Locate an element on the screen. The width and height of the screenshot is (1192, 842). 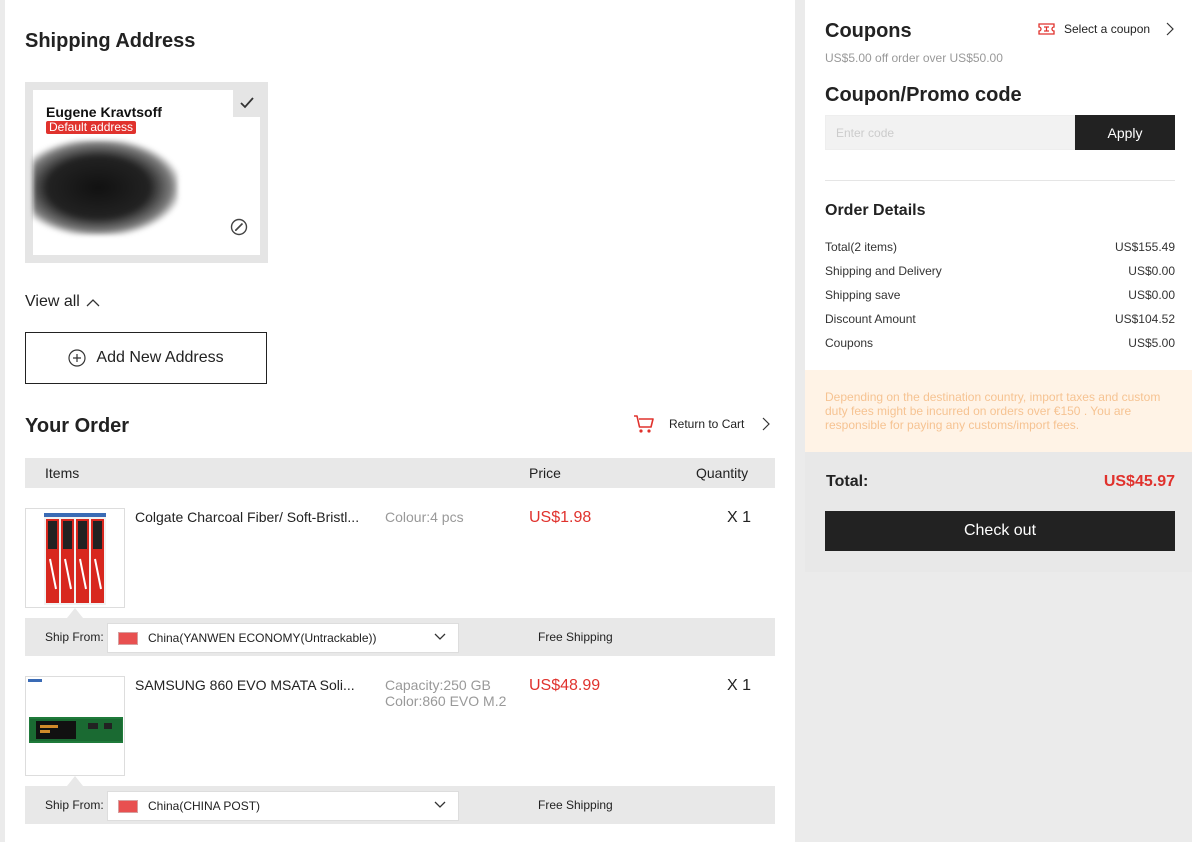
order-detail-row: Total(2 items) US$155.49 is located at coordinates (1000, 247).